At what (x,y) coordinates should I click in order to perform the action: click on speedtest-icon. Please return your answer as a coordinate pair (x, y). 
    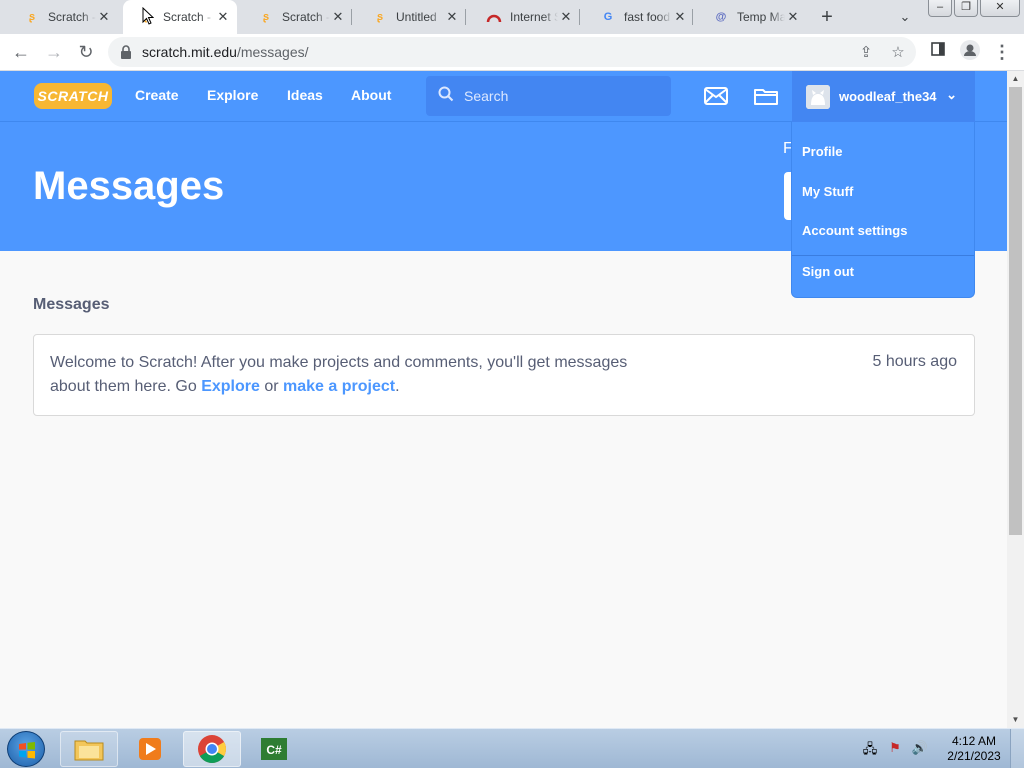
    Looking at the image, I should click on (494, 17).